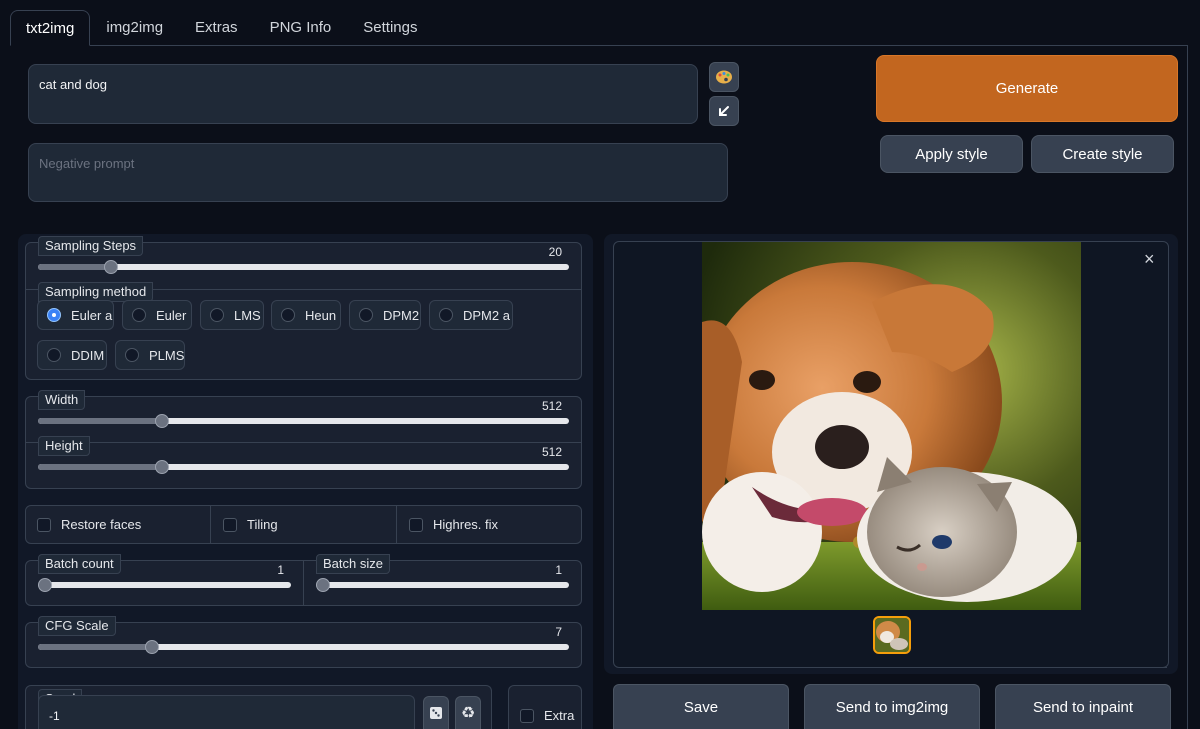  I want to click on radio-euler-a: Euler a, so click(75, 315).